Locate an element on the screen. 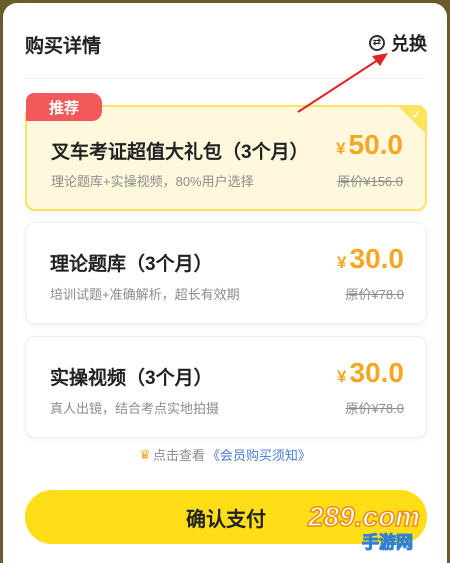 The image size is (450, 563). member-terms-link: 《会员购买须知》 is located at coordinates (259, 454).